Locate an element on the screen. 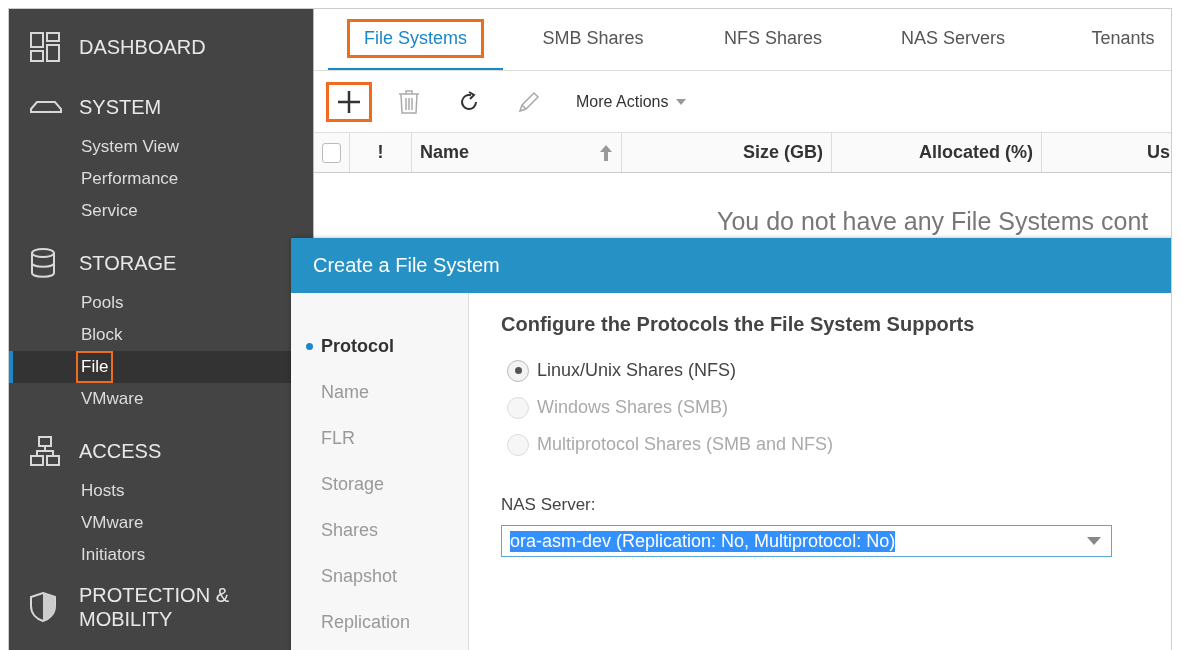  plus-icon is located at coordinates (349, 101).